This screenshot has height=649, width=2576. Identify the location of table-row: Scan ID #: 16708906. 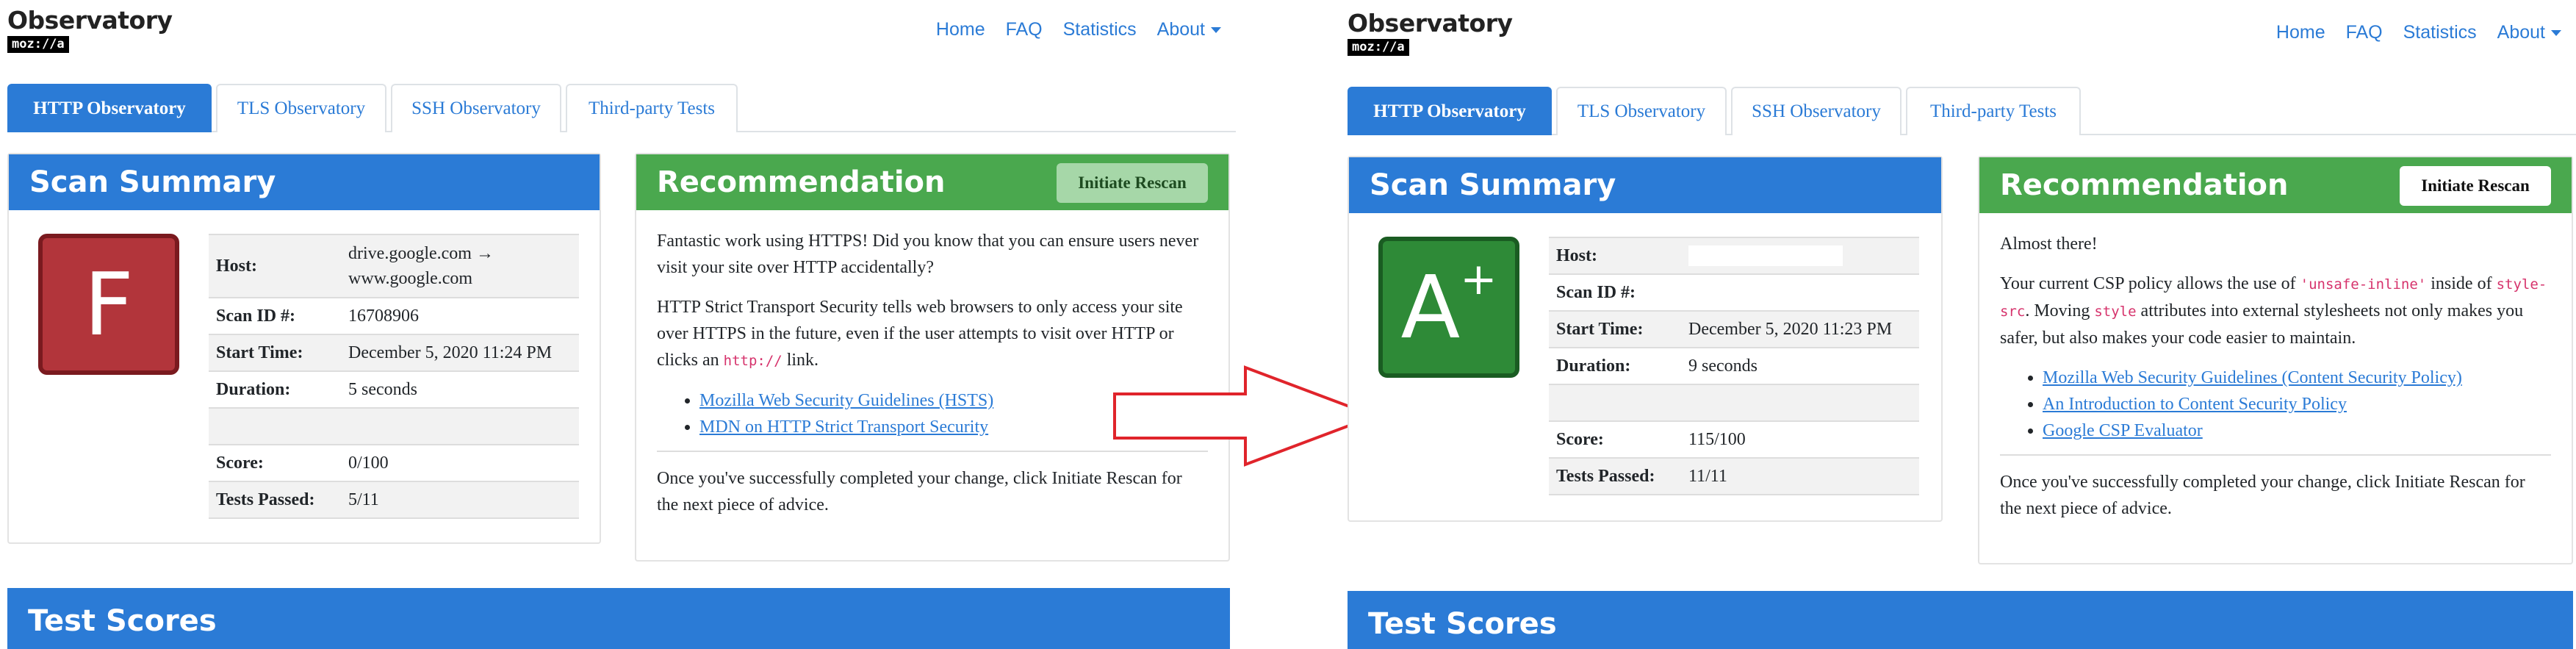
(394, 316).